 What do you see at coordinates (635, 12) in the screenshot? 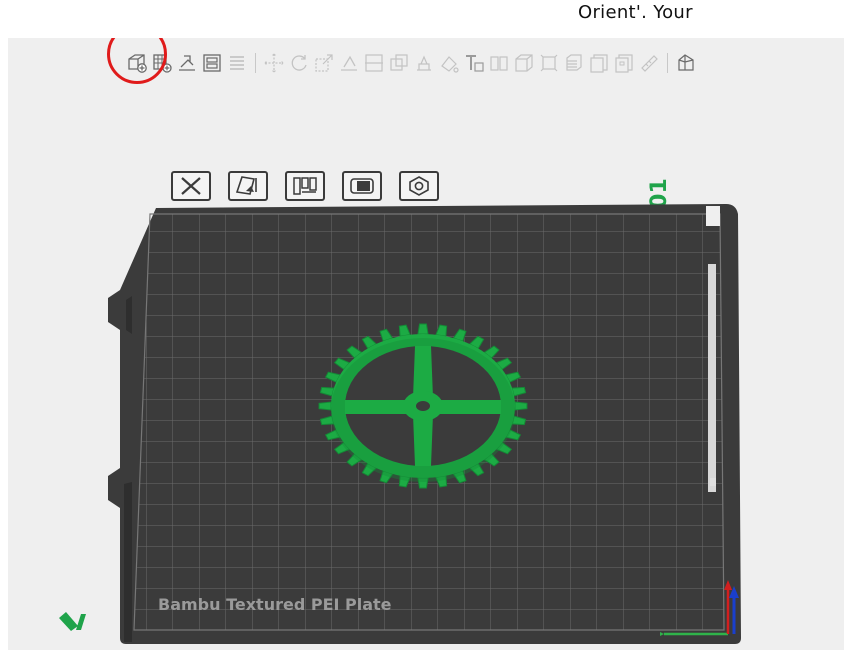
I see `instruction-caption: Orient'. Your` at bounding box center [635, 12].